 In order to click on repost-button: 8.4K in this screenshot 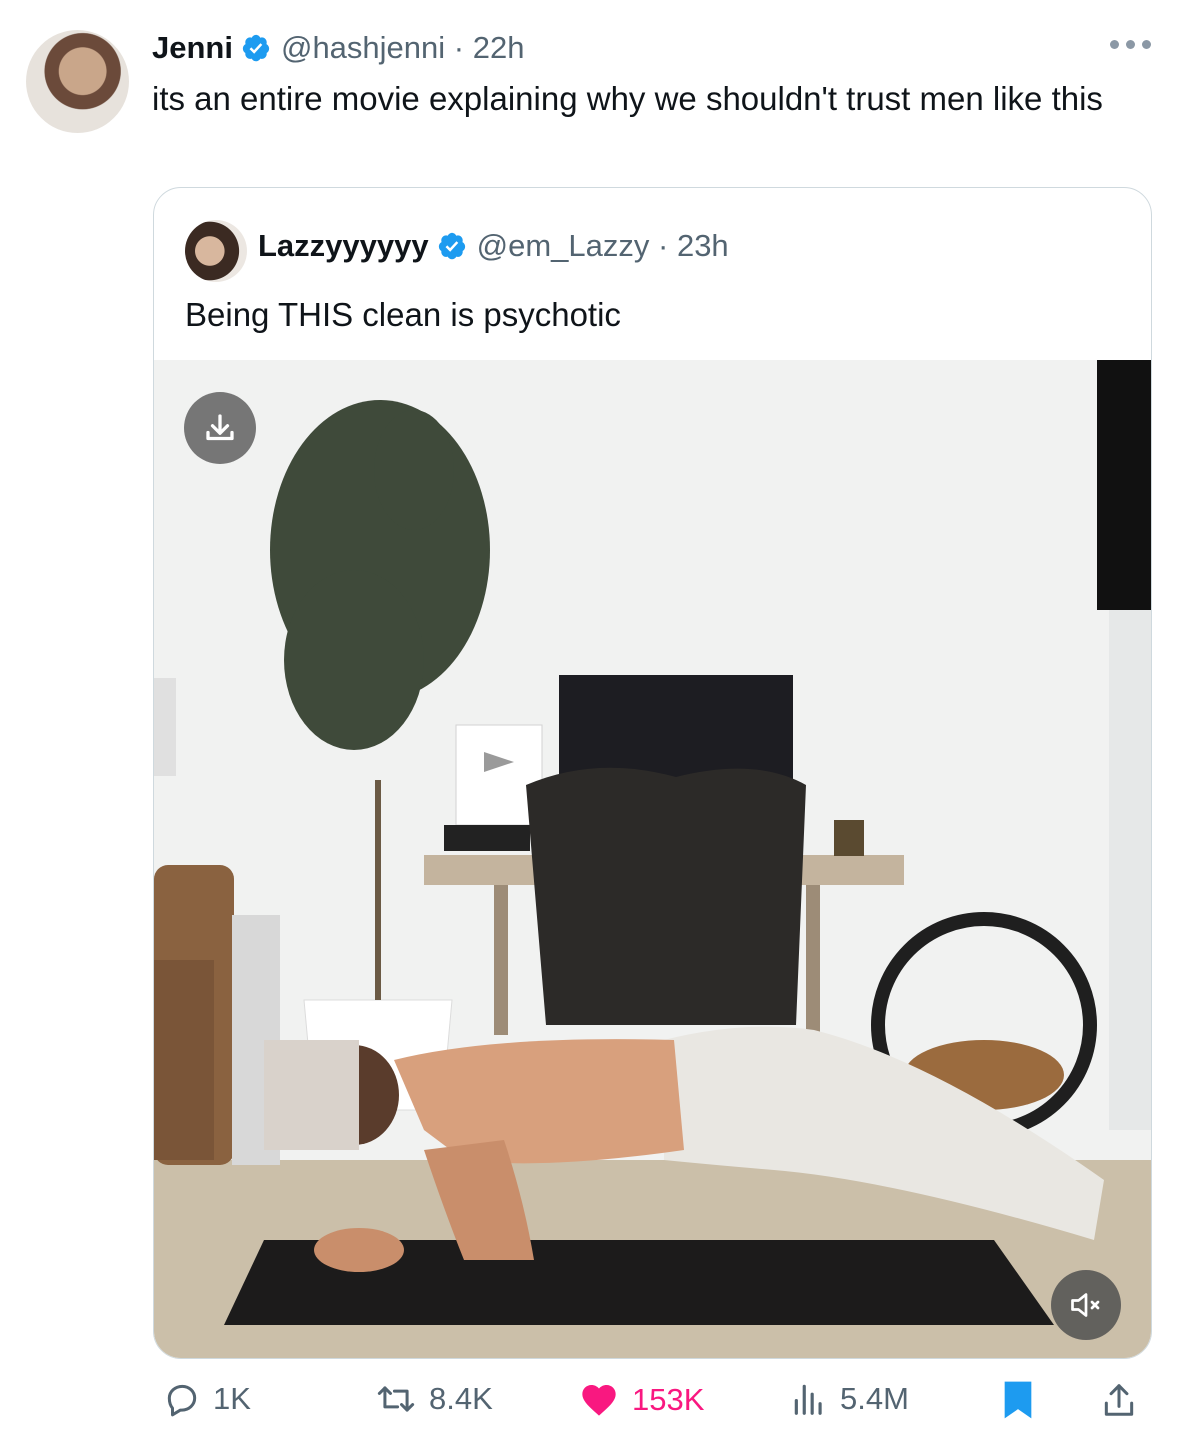, I will do `click(434, 1399)`.